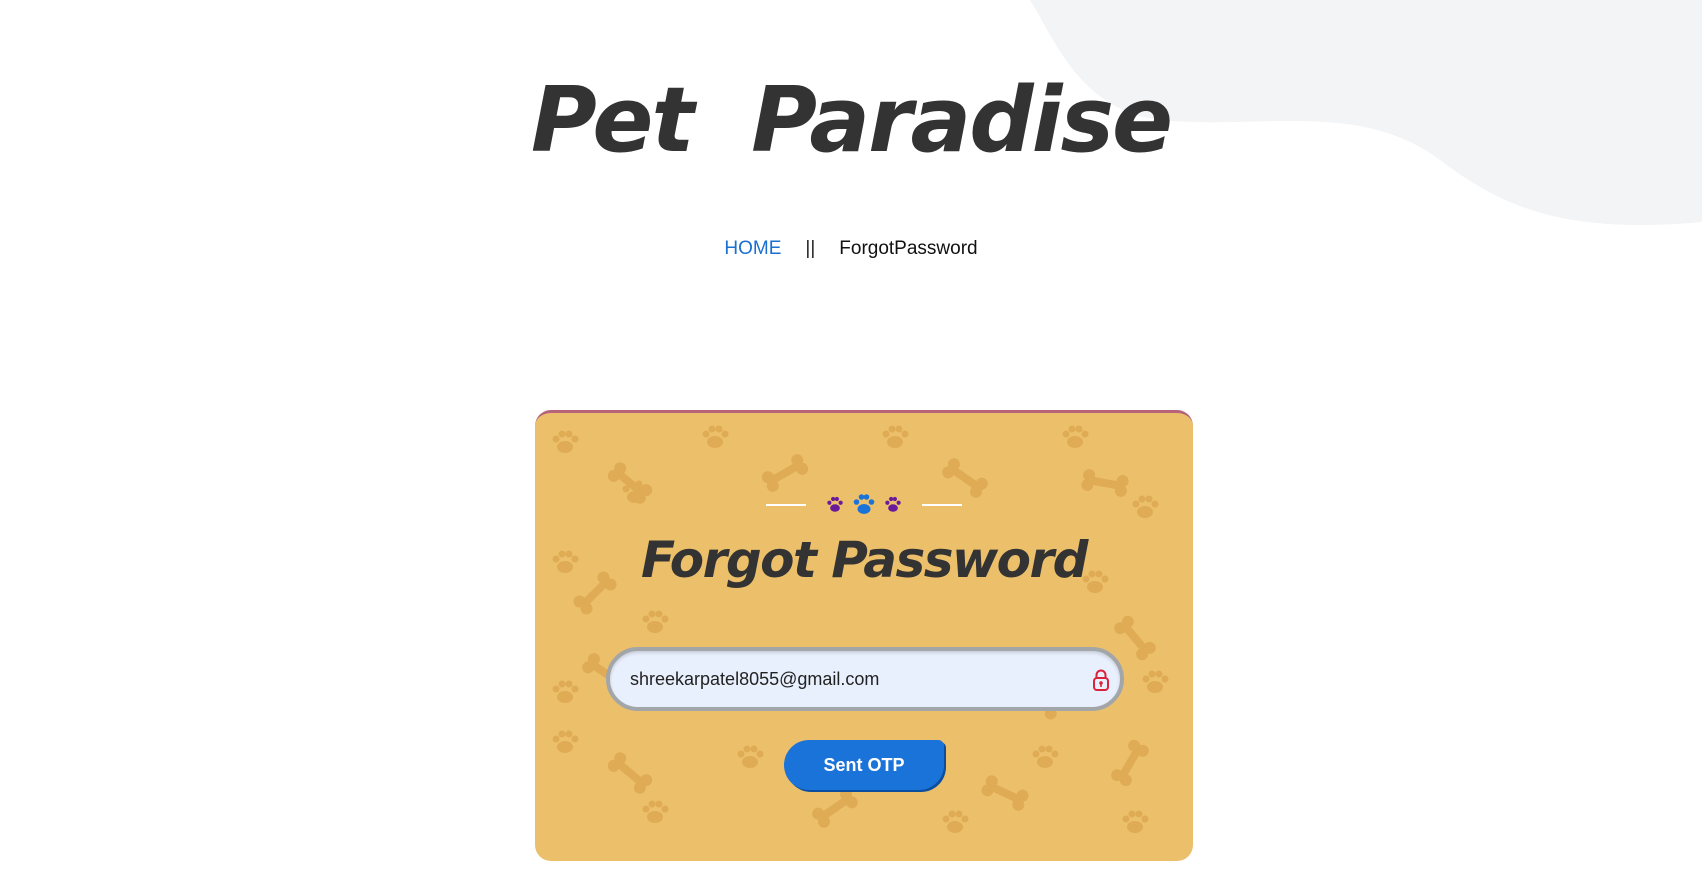 Image resolution: width=1702 pixels, height=883 pixels. I want to click on site-title: Pet Paradise, so click(851, 120).